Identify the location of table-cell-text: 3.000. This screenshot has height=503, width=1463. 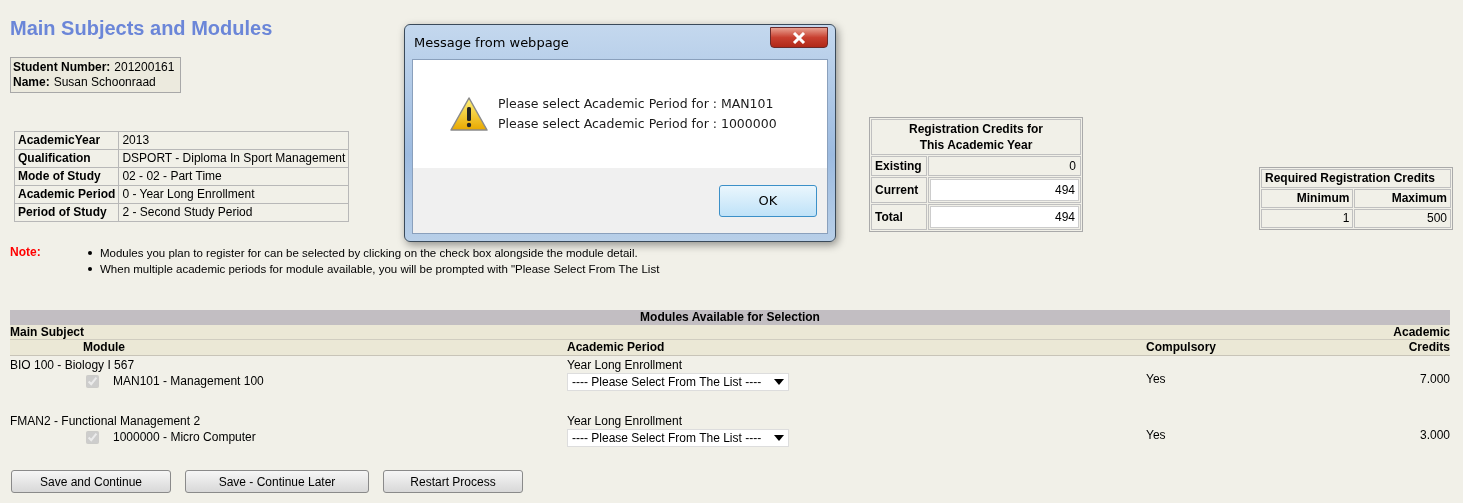
(1434, 434).